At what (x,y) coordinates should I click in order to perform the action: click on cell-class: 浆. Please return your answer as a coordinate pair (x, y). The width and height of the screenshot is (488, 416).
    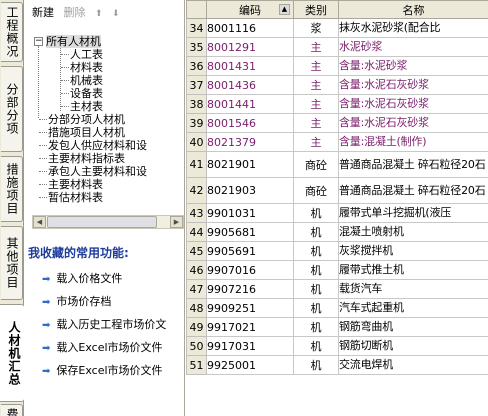
    Looking at the image, I should click on (316, 28).